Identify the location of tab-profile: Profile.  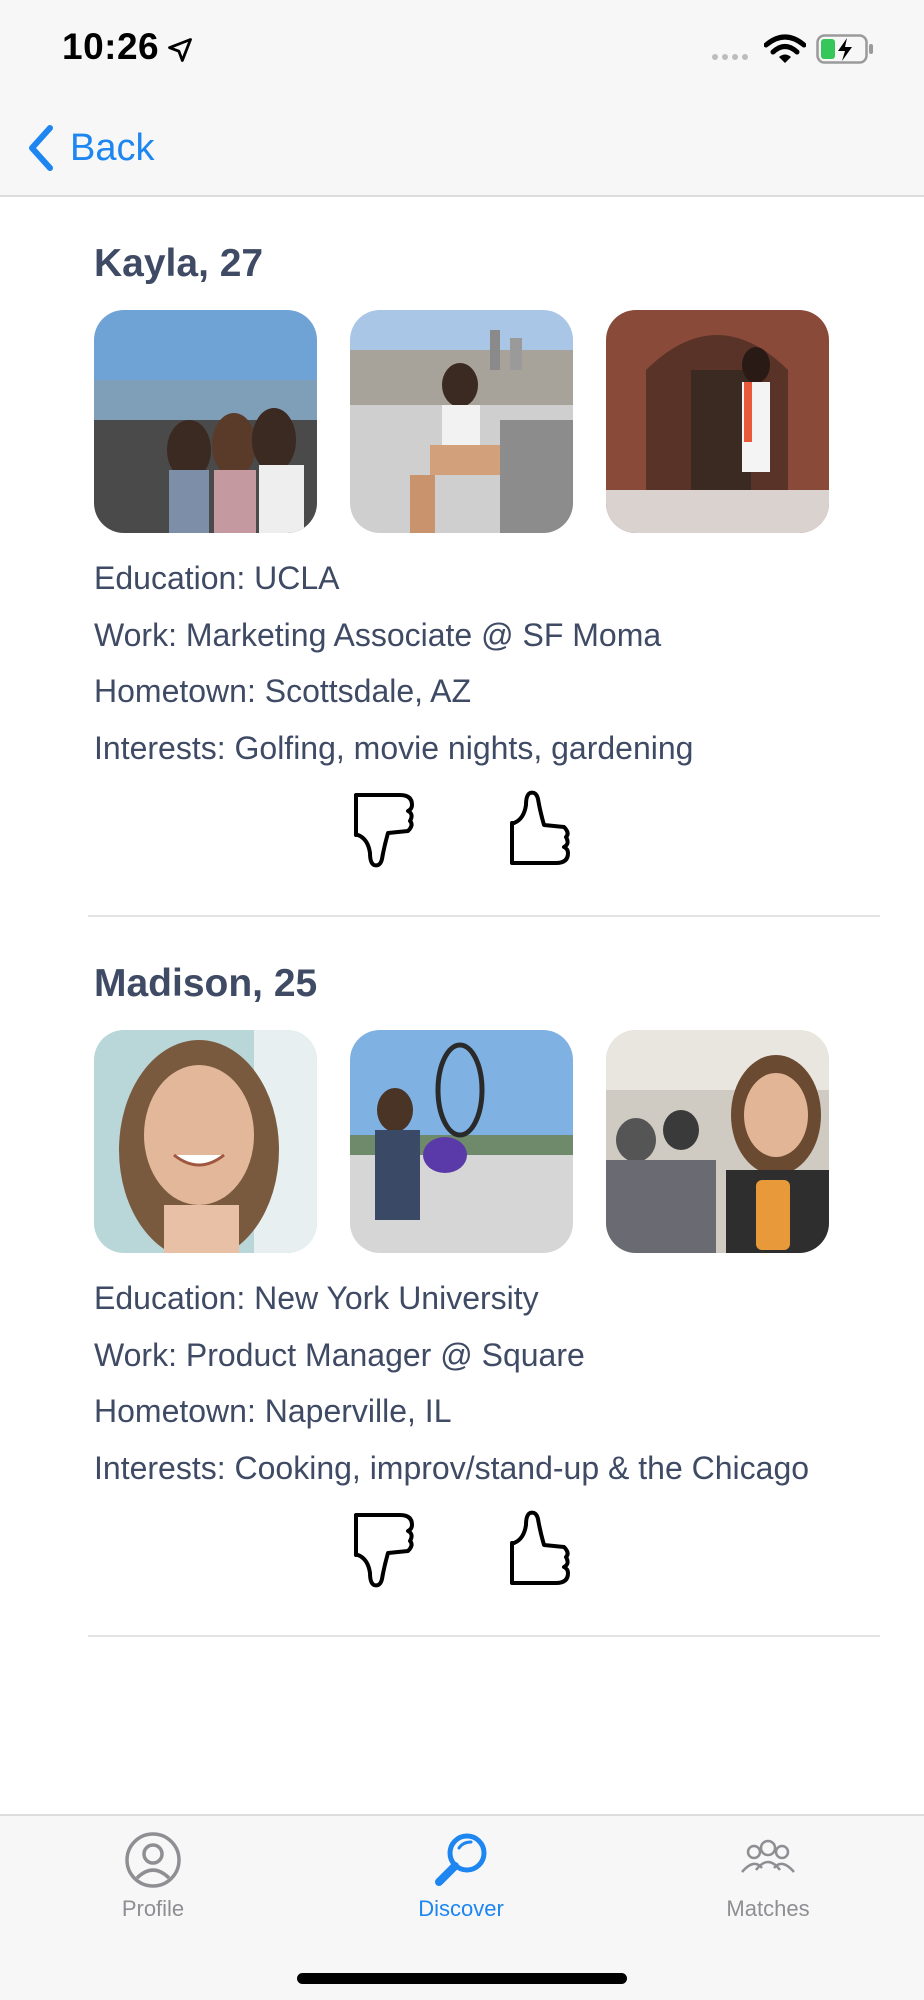
(153, 1876).